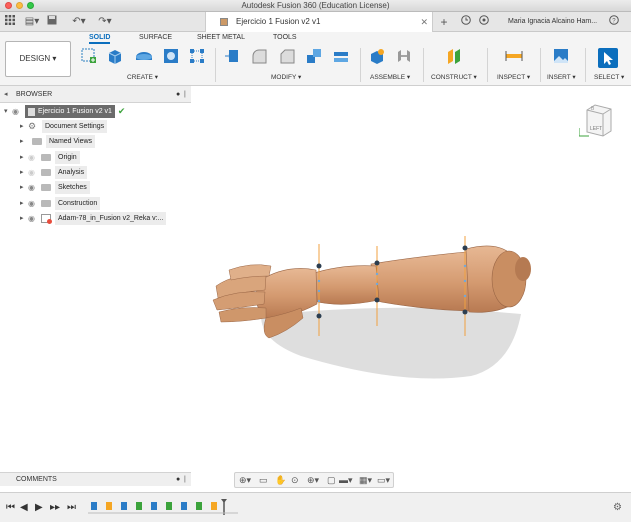 The height and width of the screenshot is (522, 631). Describe the element at coordinates (315, 5) in the screenshot. I see `window-title: Autodesk Fusion 360 (Education License)` at that location.